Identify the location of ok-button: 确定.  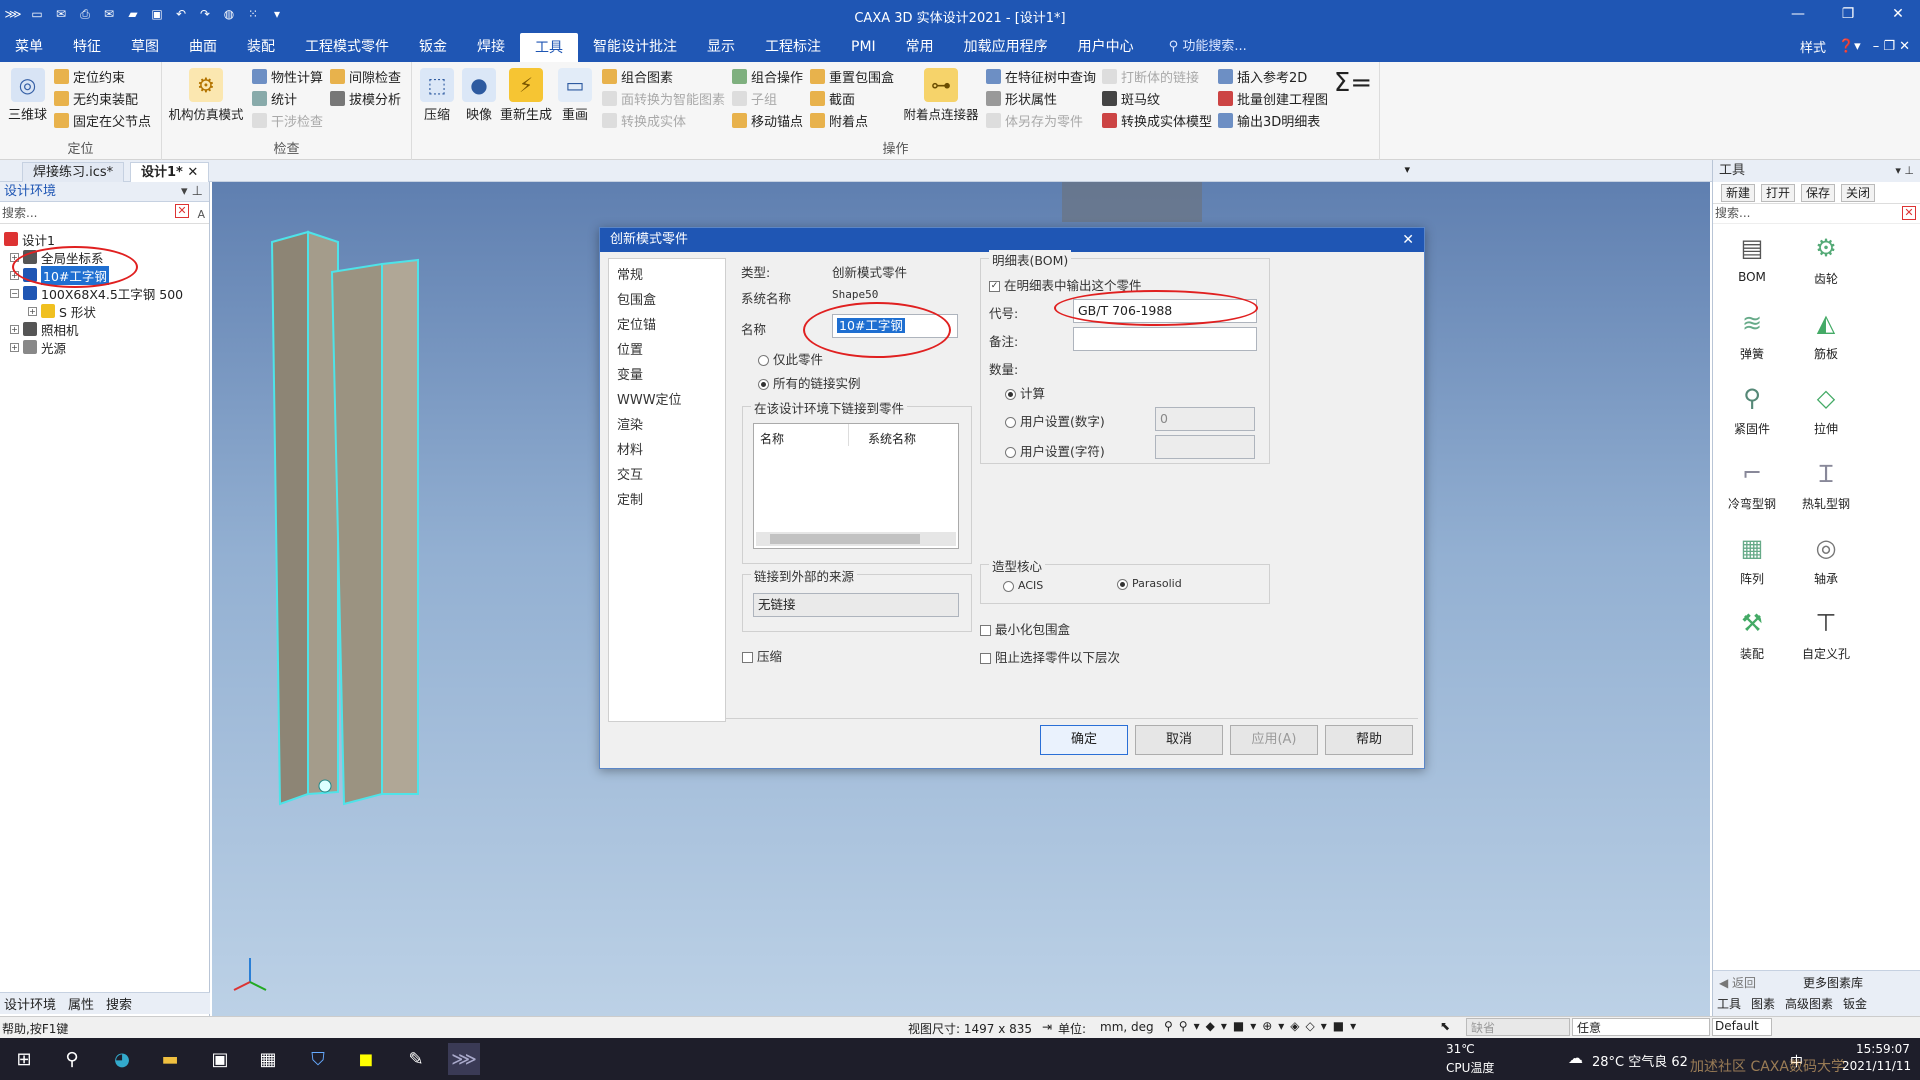
(1084, 740).